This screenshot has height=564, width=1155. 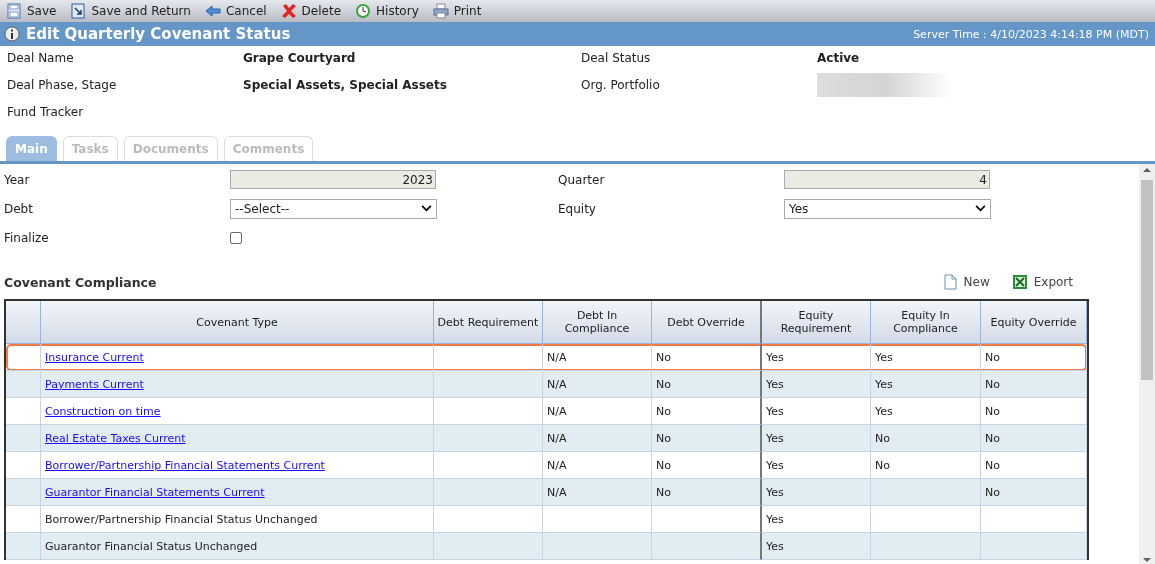 What do you see at coordinates (1147, 280) in the screenshot?
I see `scrollbar-thumb` at bounding box center [1147, 280].